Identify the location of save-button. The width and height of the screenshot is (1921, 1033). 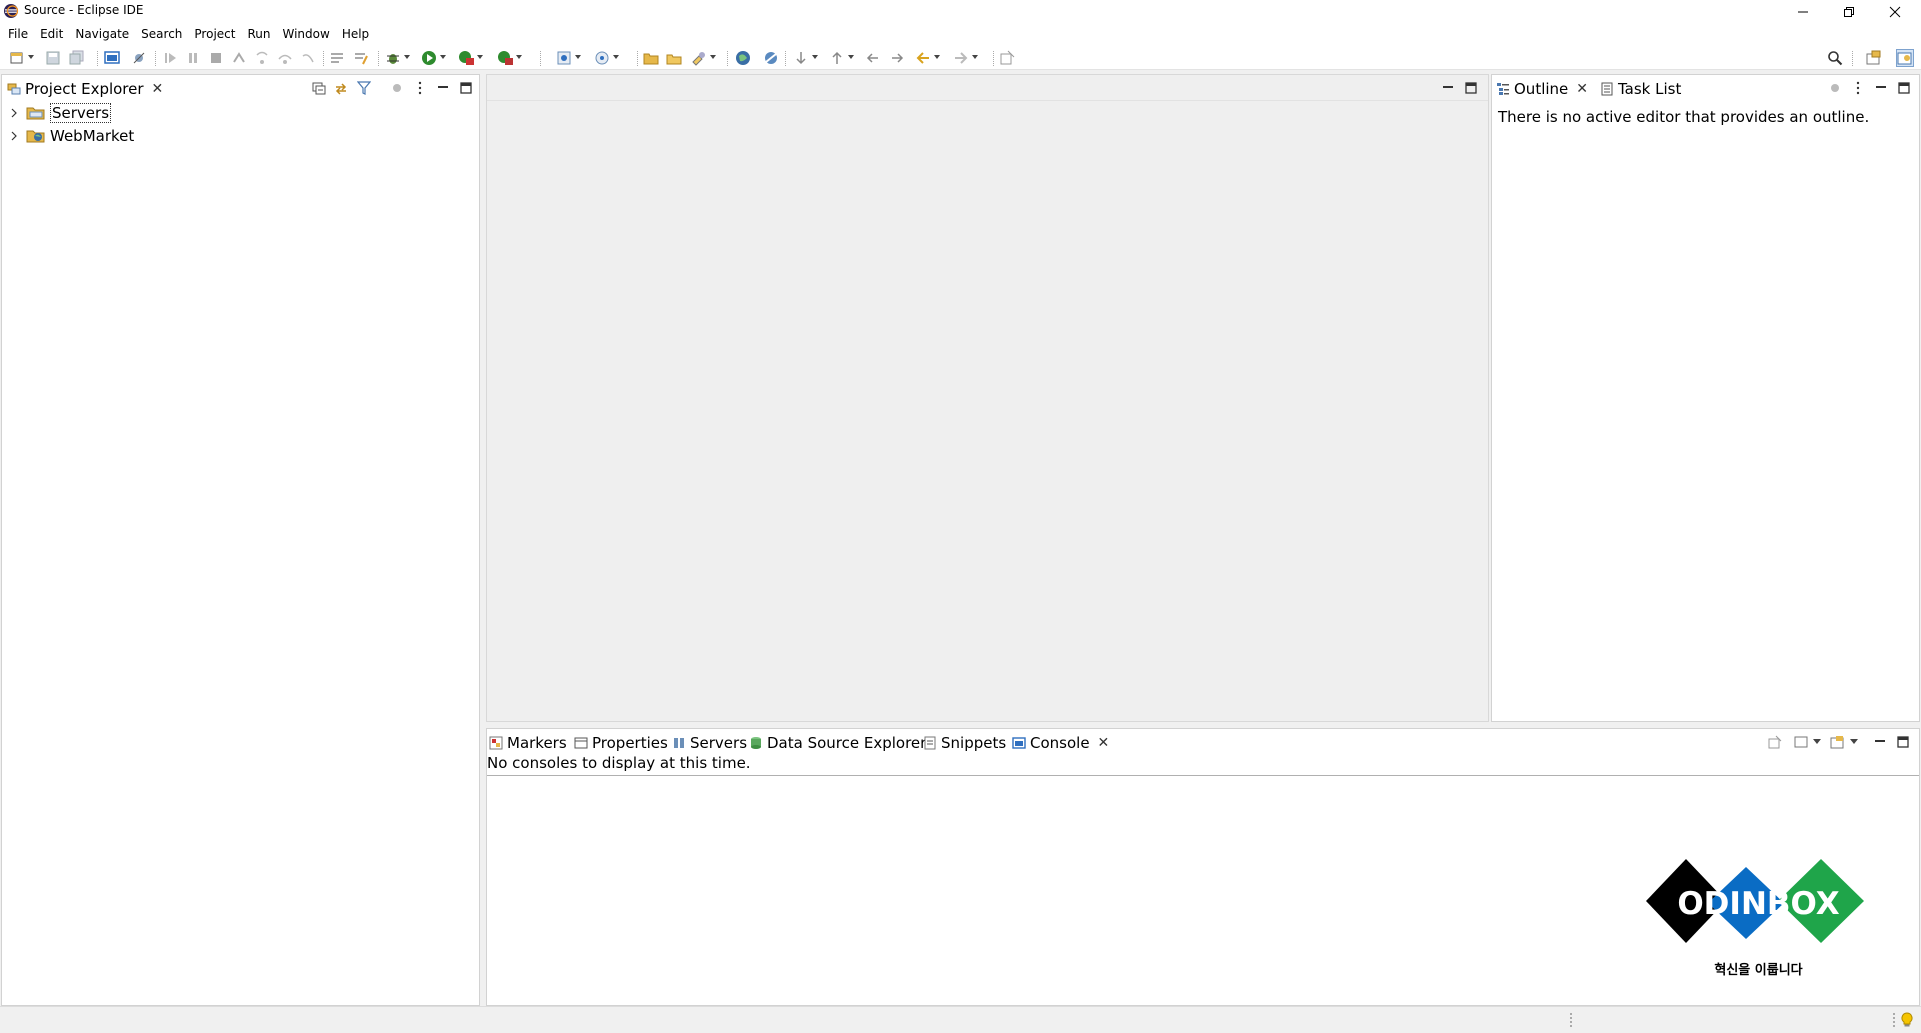
(53, 58).